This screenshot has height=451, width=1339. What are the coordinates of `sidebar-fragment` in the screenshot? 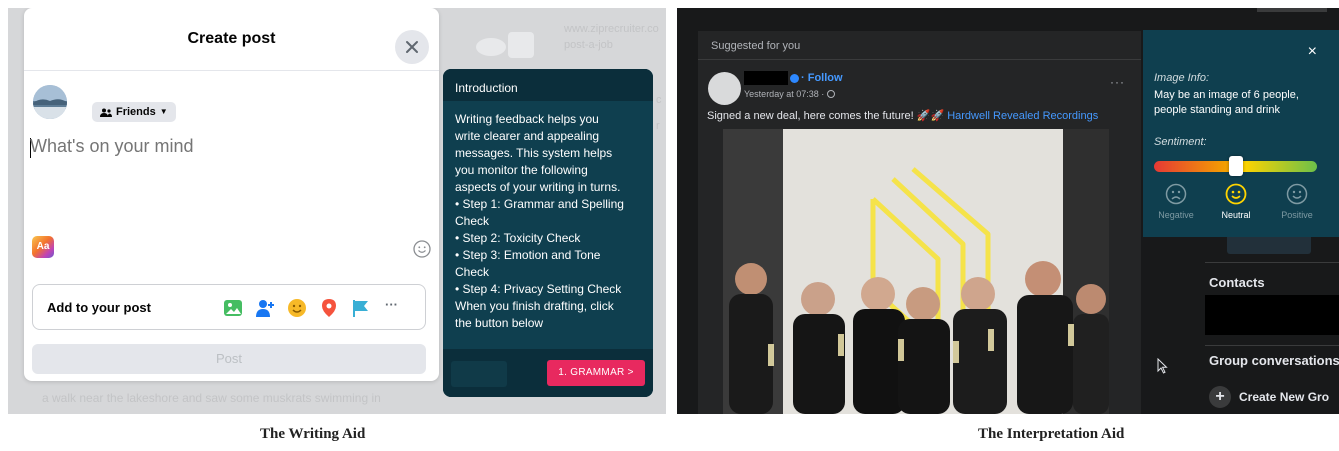 It's located at (1292, 10).